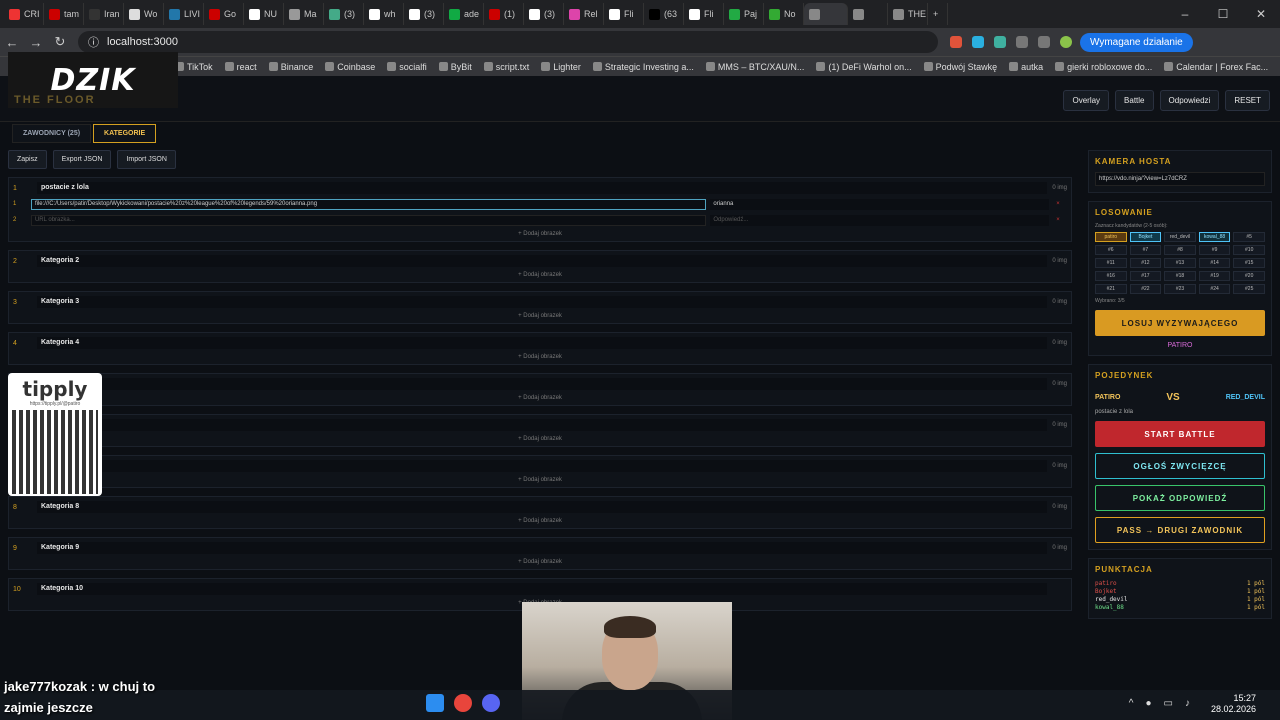 The image size is (1280, 720). Describe the element at coordinates (384, 14) in the screenshot. I see `browser-tab: wh` at that location.